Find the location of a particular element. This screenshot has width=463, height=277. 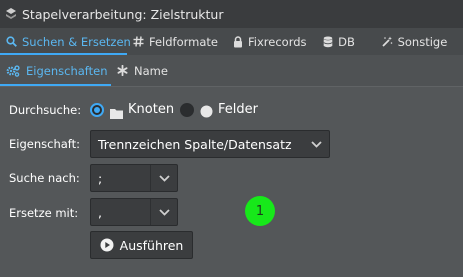

sub-tabs: Eigenschaften Name is located at coordinates (231, 70).